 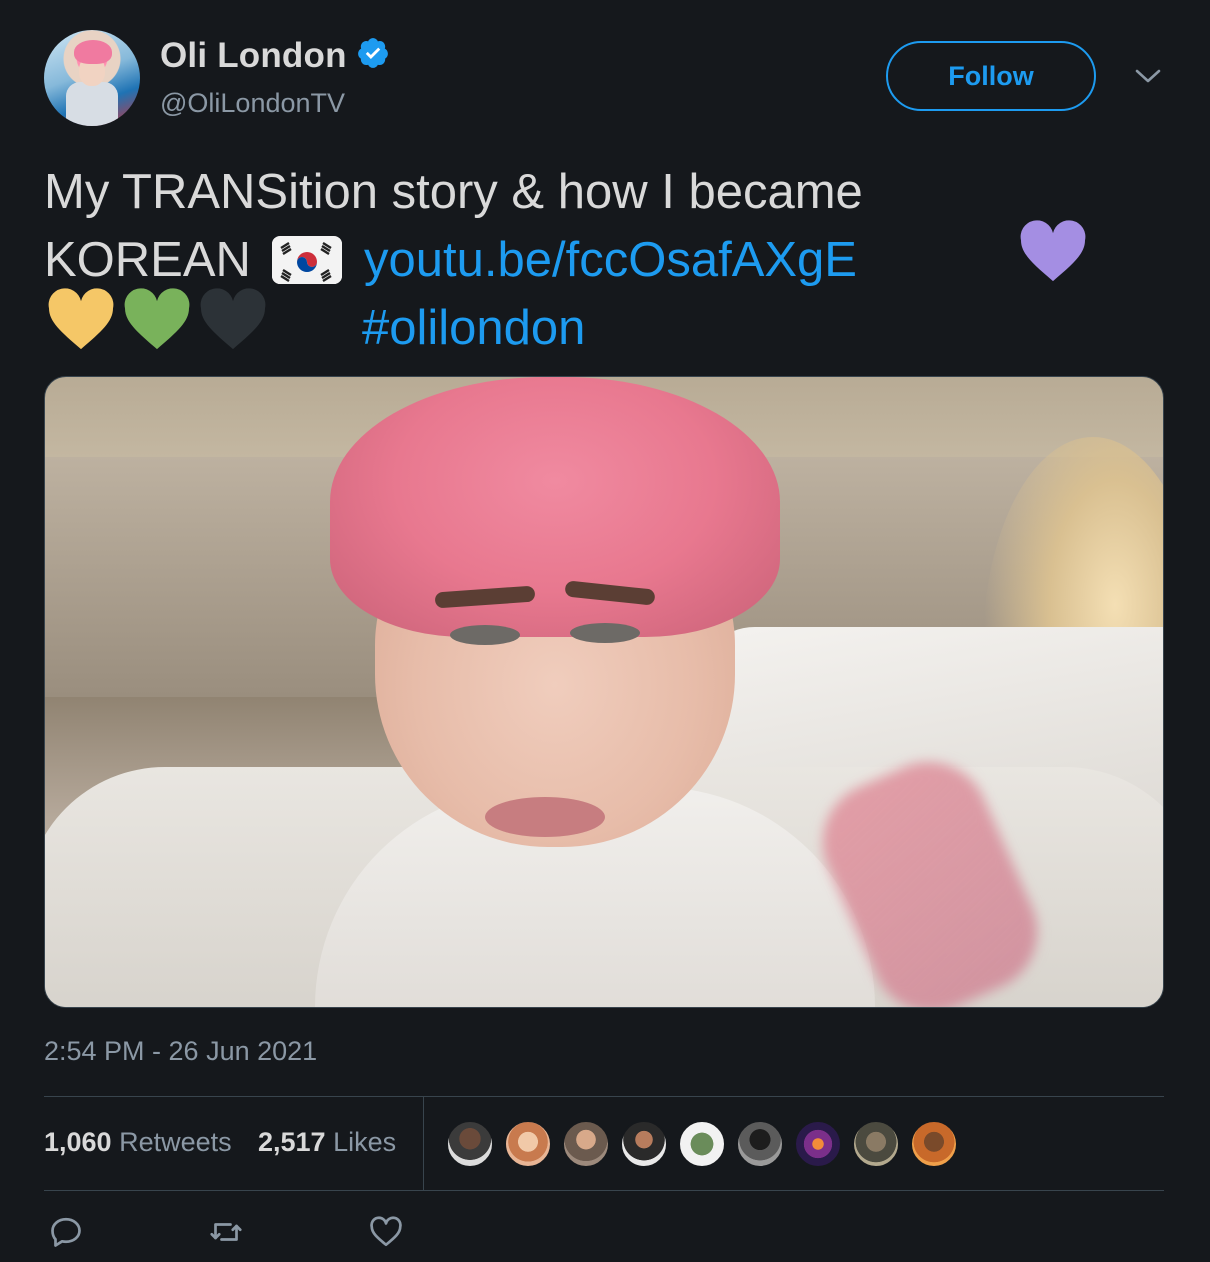 What do you see at coordinates (327, 1142) in the screenshot?
I see `likes-stat: 2,517 Likes` at bounding box center [327, 1142].